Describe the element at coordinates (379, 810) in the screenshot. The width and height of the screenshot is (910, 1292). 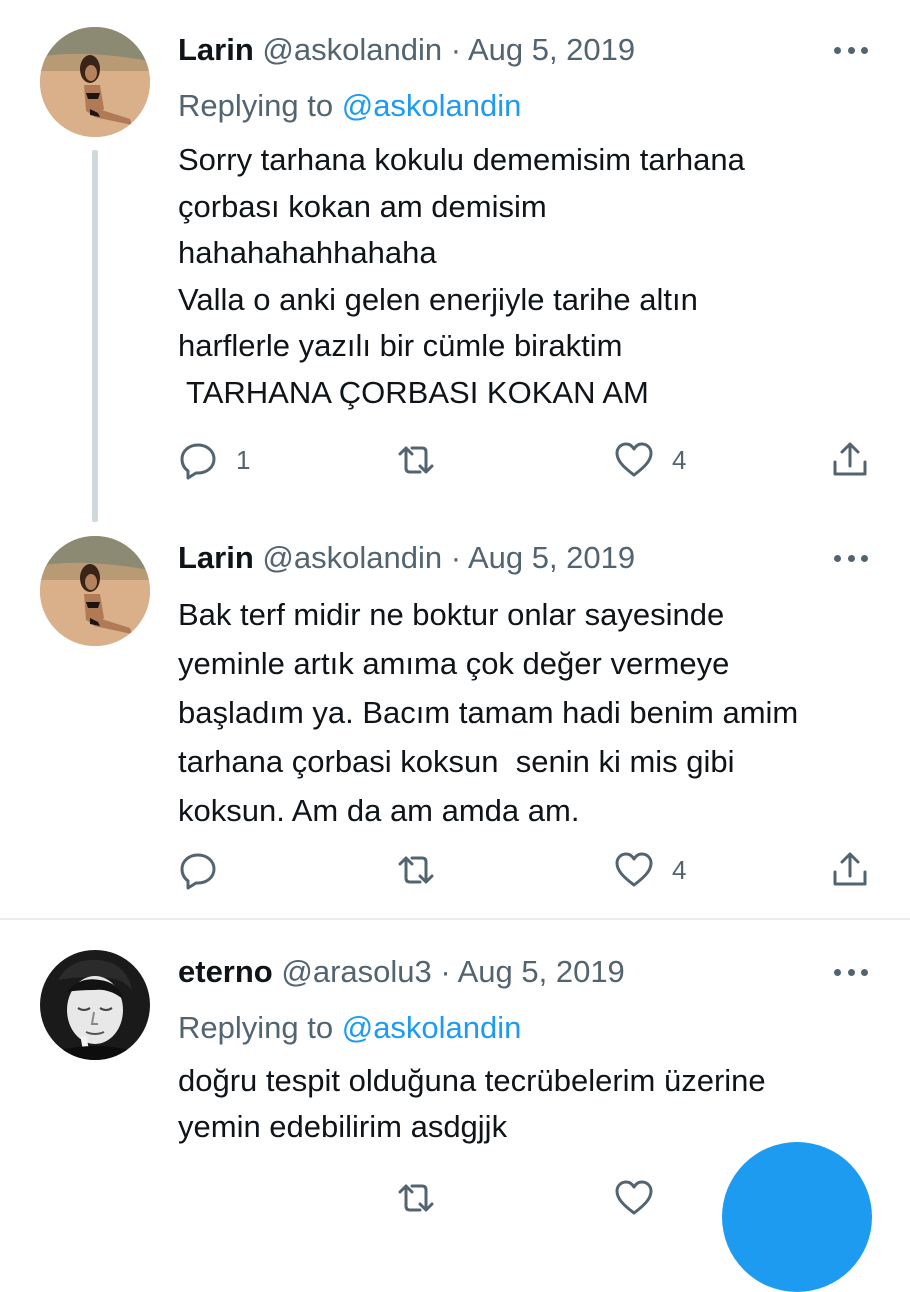
I see `tweet-text-line: koksun. Am da am amda am.` at that location.